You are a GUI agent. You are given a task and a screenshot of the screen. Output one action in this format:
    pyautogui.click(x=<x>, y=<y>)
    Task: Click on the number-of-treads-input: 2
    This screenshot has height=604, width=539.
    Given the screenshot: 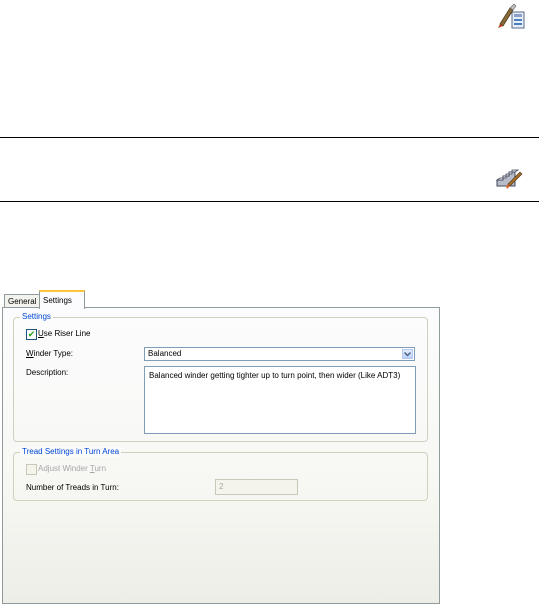 What is the action you would take?
    pyautogui.click(x=256, y=487)
    